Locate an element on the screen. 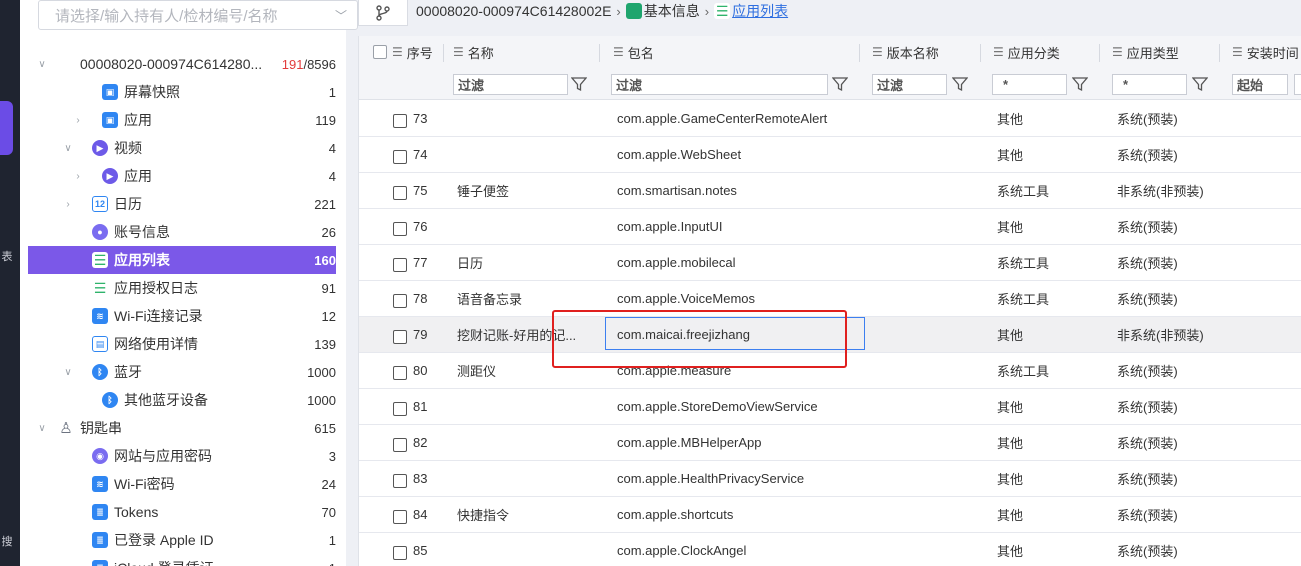 The width and height of the screenshot is (1301, 566). row-index: 73 is located at coordinates (433, 118).